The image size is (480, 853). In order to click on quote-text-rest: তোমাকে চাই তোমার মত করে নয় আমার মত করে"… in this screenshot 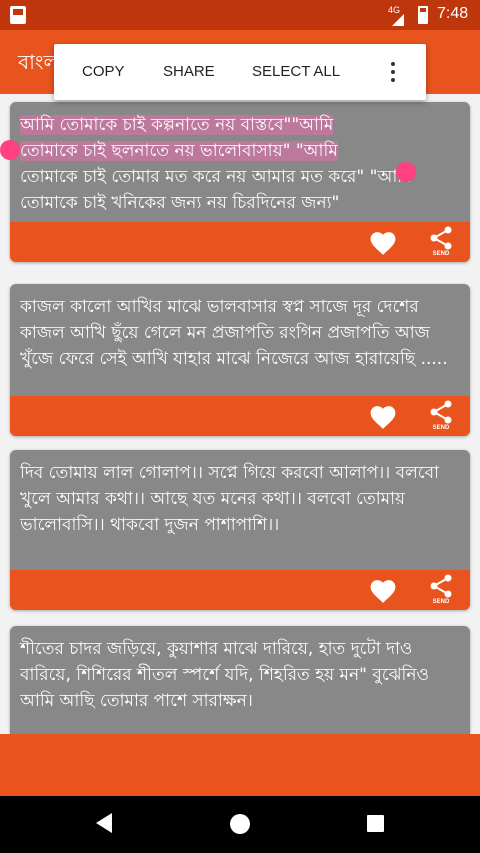, I will do `click(216, 190)`.